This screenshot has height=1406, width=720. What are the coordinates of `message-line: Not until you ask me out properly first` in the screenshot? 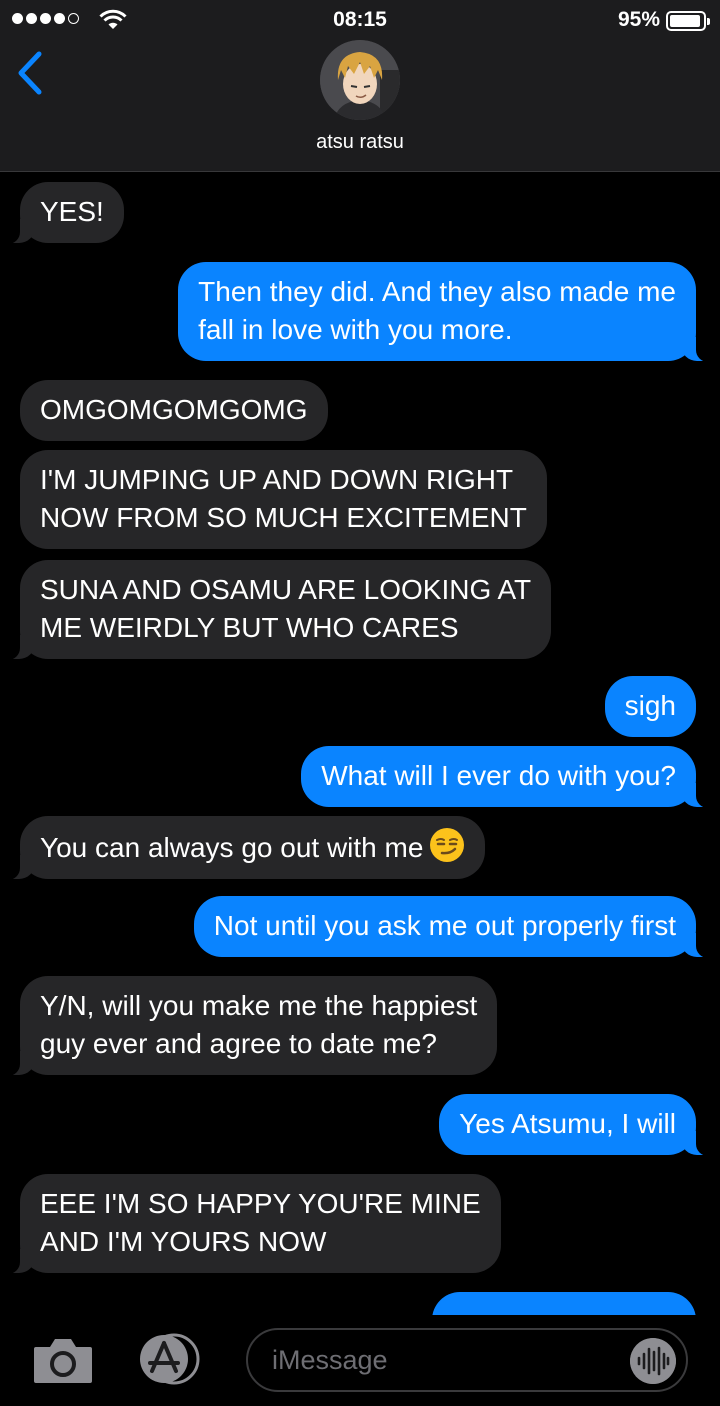 It's located at (444, 925).